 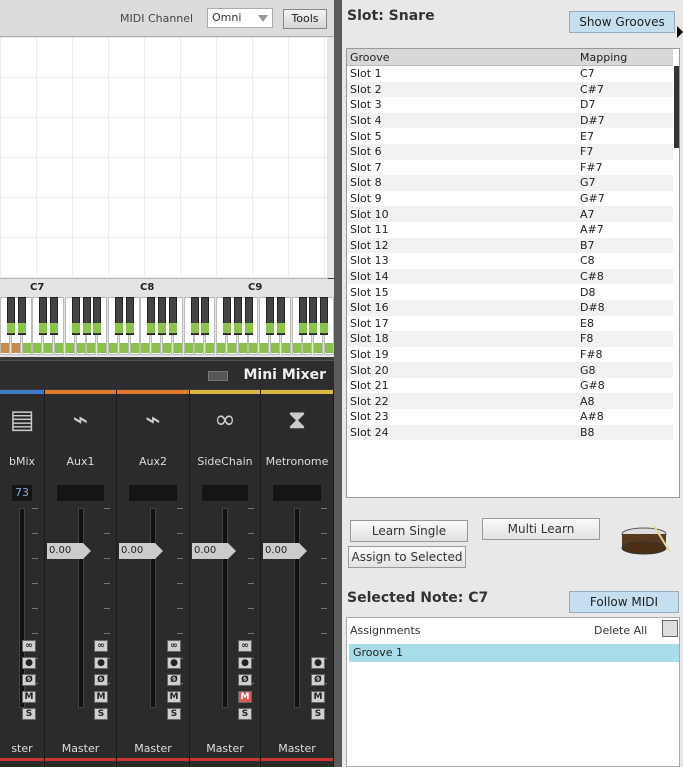 I want to click on table-row: Slot 5 E7, so click(x=510, y=136).